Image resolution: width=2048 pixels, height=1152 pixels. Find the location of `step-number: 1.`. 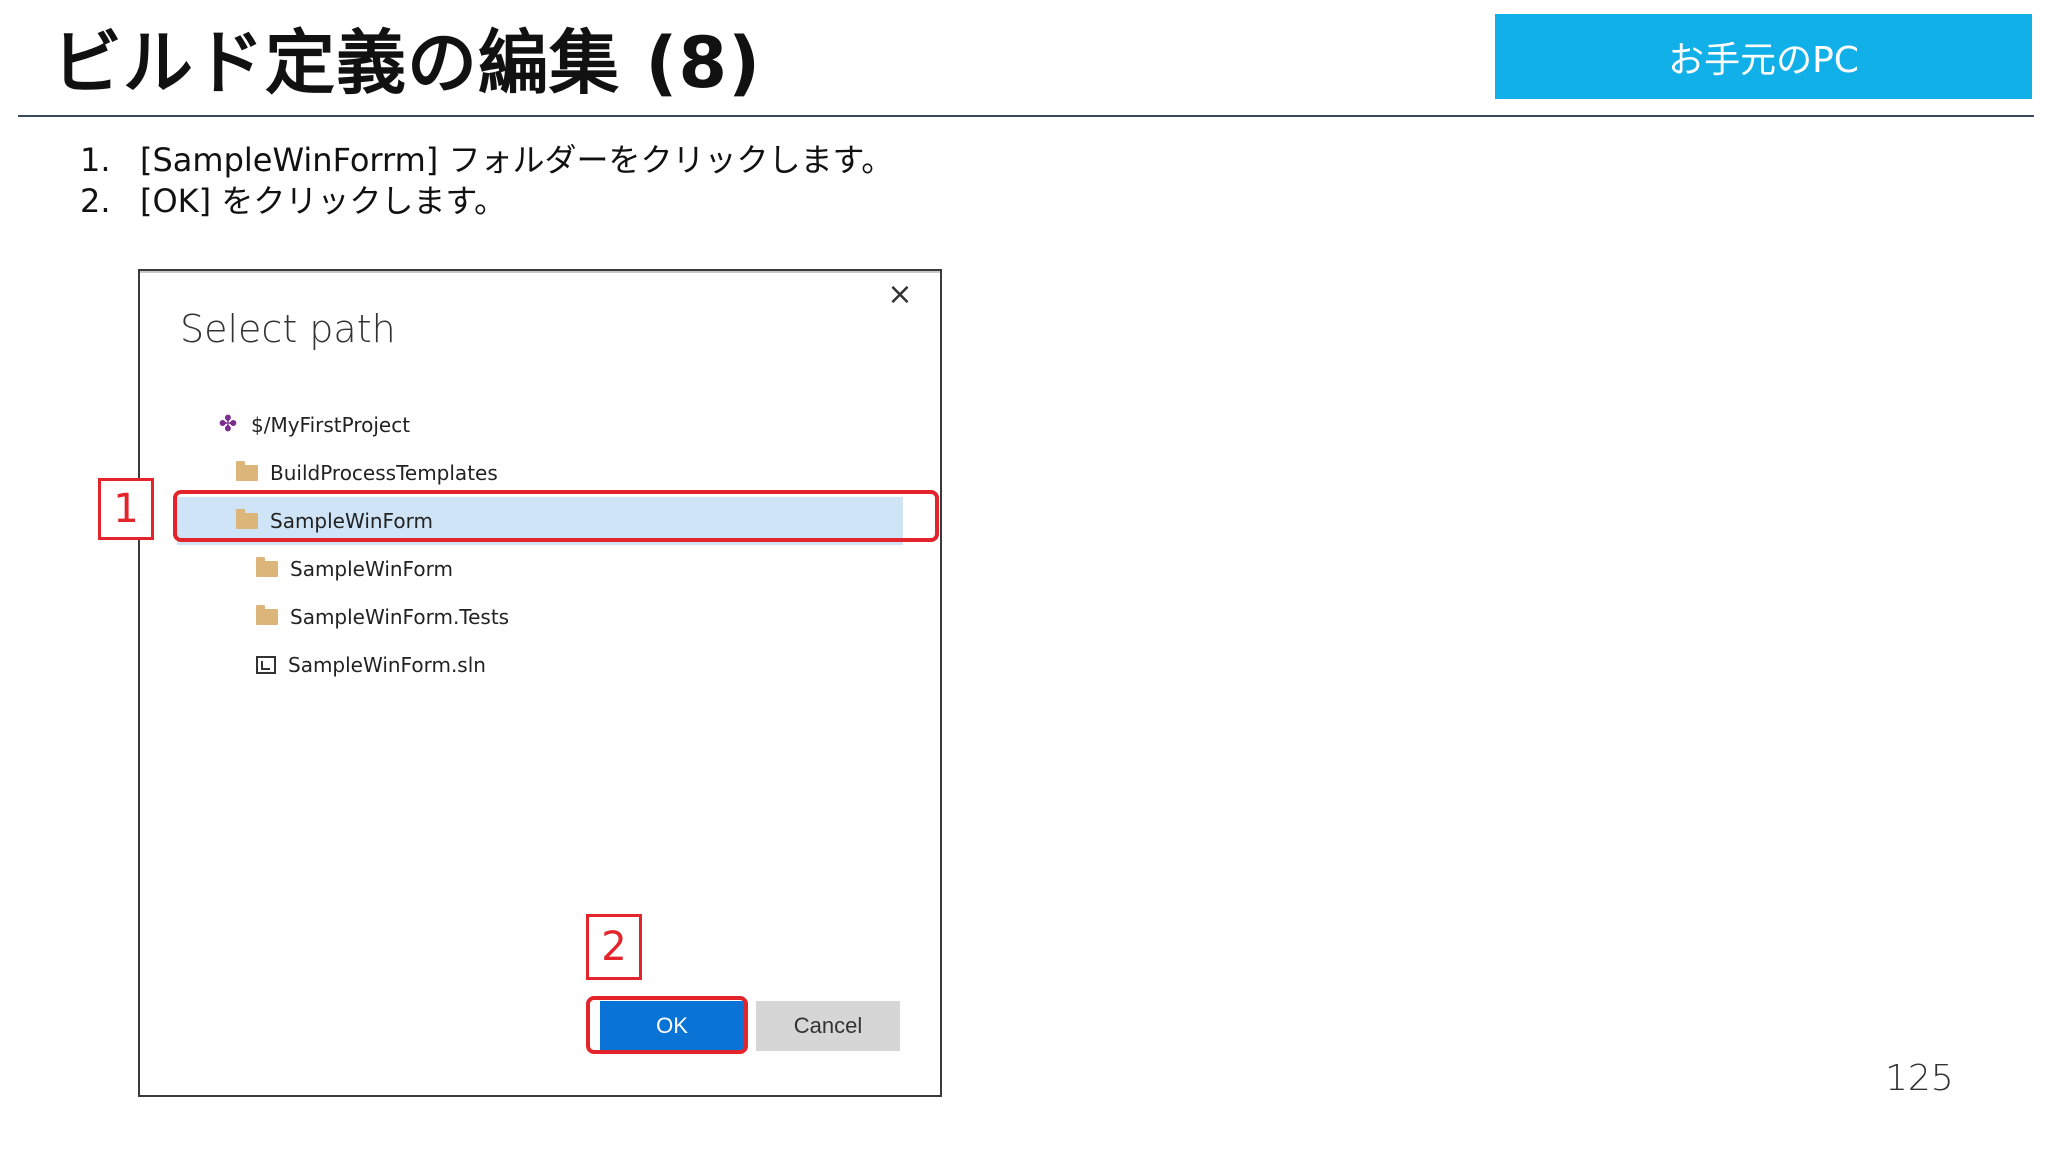

step-number: 1. is located at coordinates (95, 160).